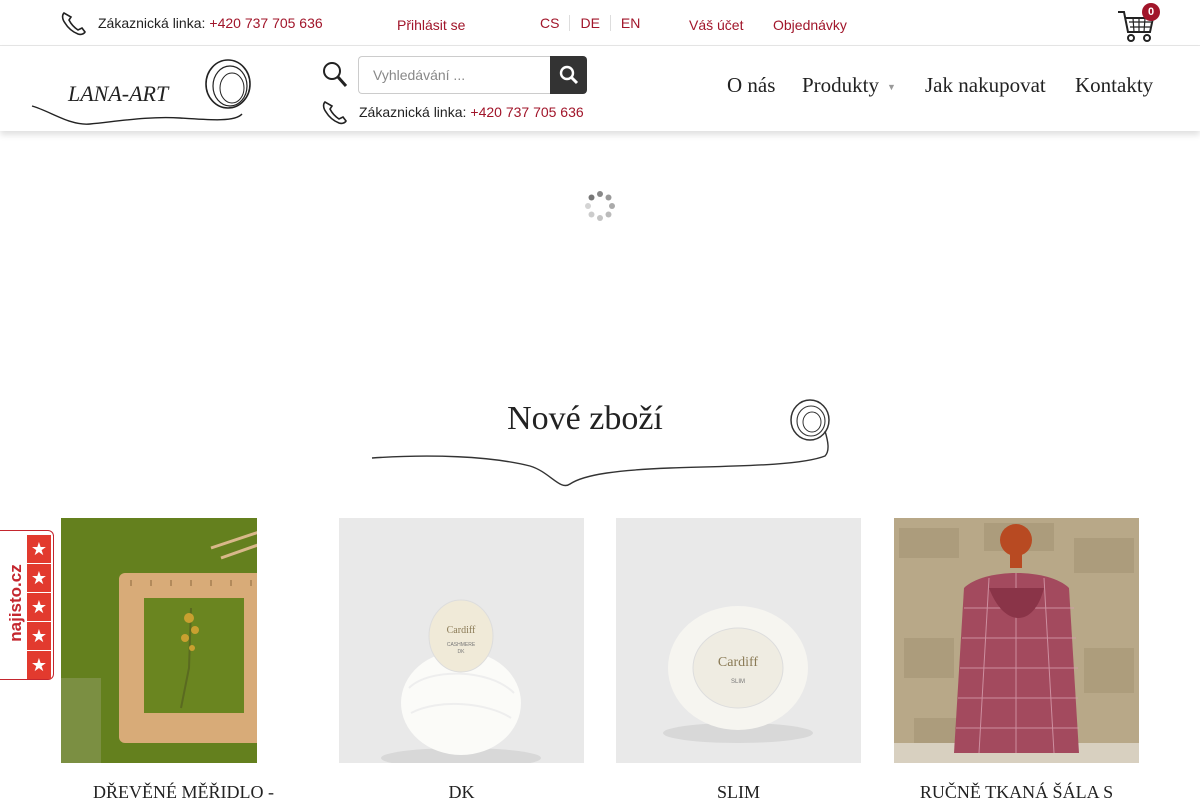  Describe the element at coordinates (1151, 12) in the screenshot. I see `cart-count-badge: 0` at that location.